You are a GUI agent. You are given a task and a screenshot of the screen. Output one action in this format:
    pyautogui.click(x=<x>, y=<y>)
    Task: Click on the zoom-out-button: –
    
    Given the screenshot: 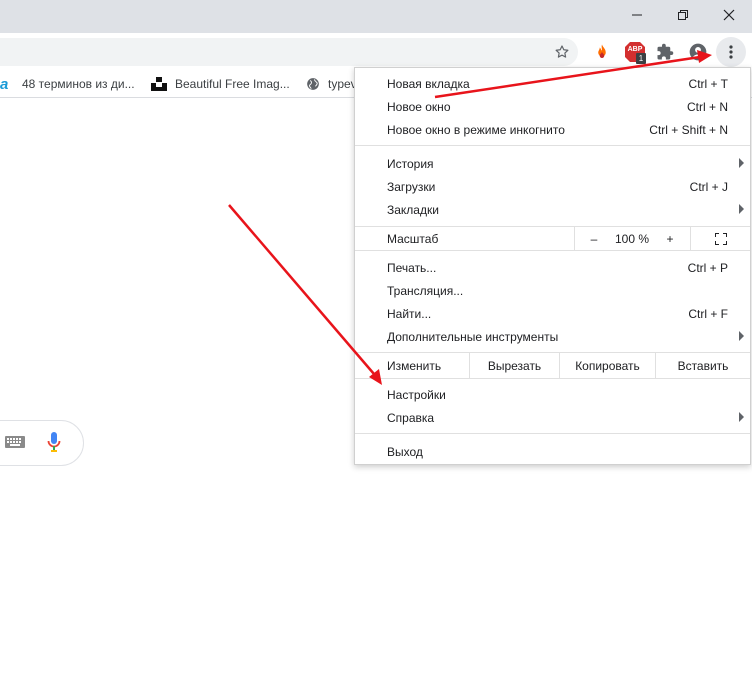 What is the action you would take?
    pyautogui.click(x=594, y=238)
    